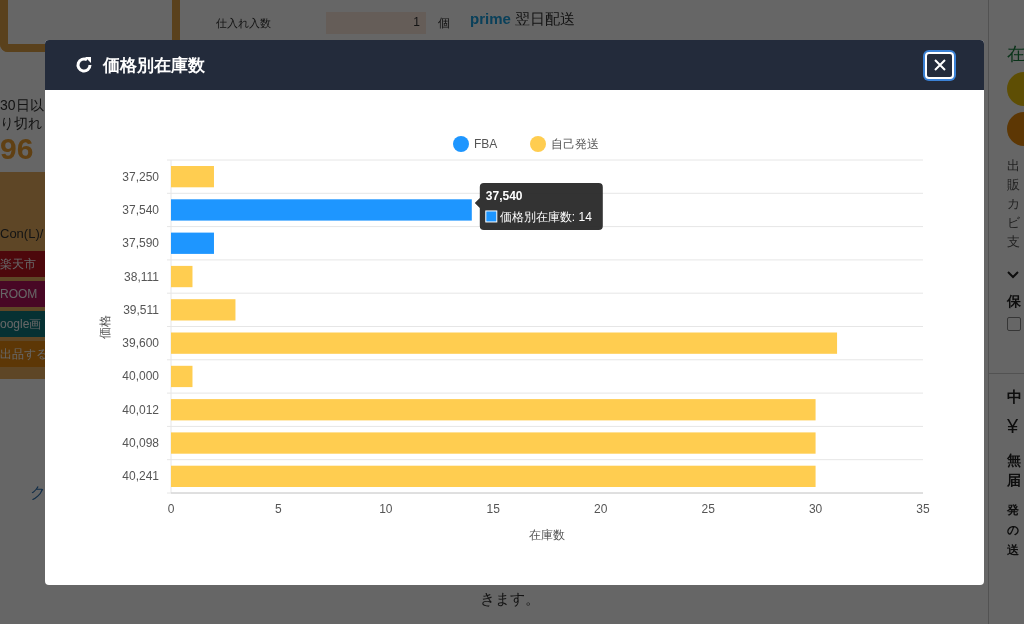 The image size is (1024, 624). I want to click on axis-label: 40,098, so click(140, 443).